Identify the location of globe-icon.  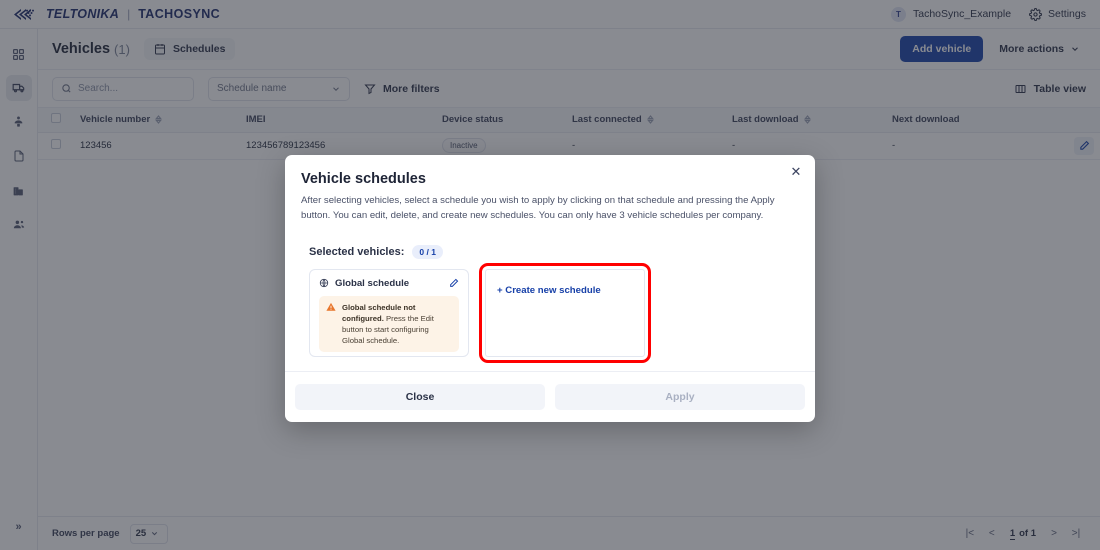
(324, 283).